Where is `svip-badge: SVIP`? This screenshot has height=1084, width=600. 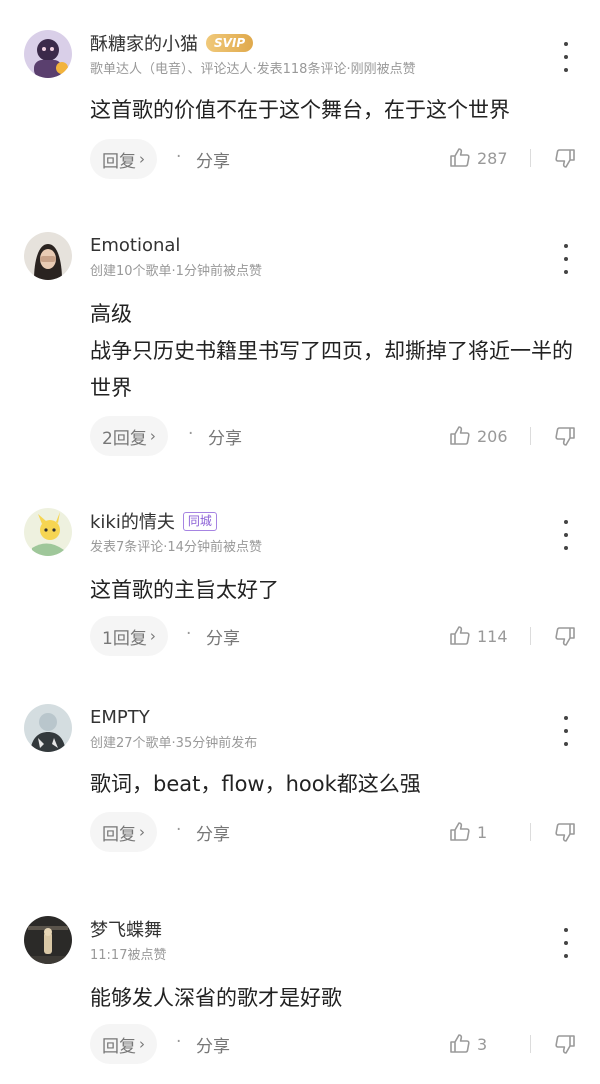
svip-badge: SVIP is located at coordinates (230, 43).